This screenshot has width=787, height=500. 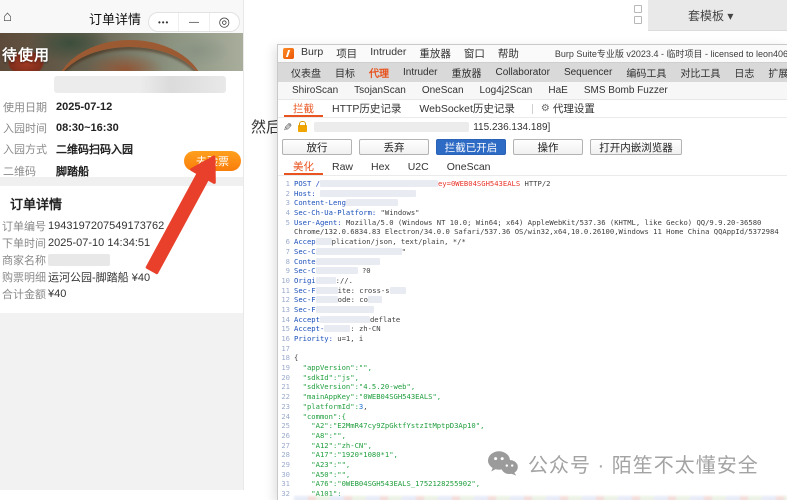 What do you see at coordinates (471, 147) in the screenshot?
I see `intercept-button: 拦截已开启` at bounding box center [471, 147].